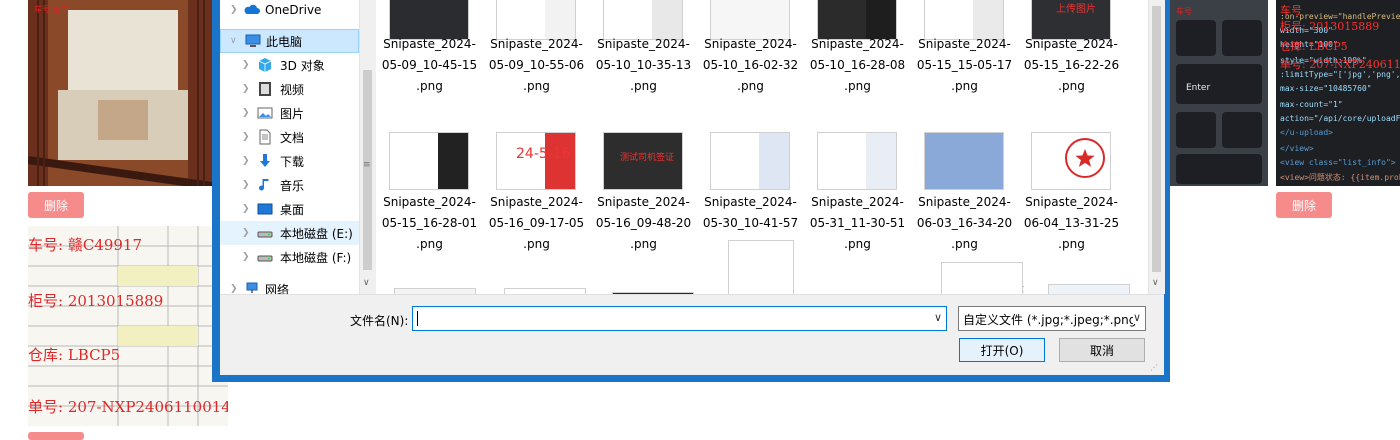 This screenshot has width=1400, height=440. What do you see at coordinates (1297, 148) in the screenshot?
I see `code-line: </view>` at bounding box center [1297, 148].